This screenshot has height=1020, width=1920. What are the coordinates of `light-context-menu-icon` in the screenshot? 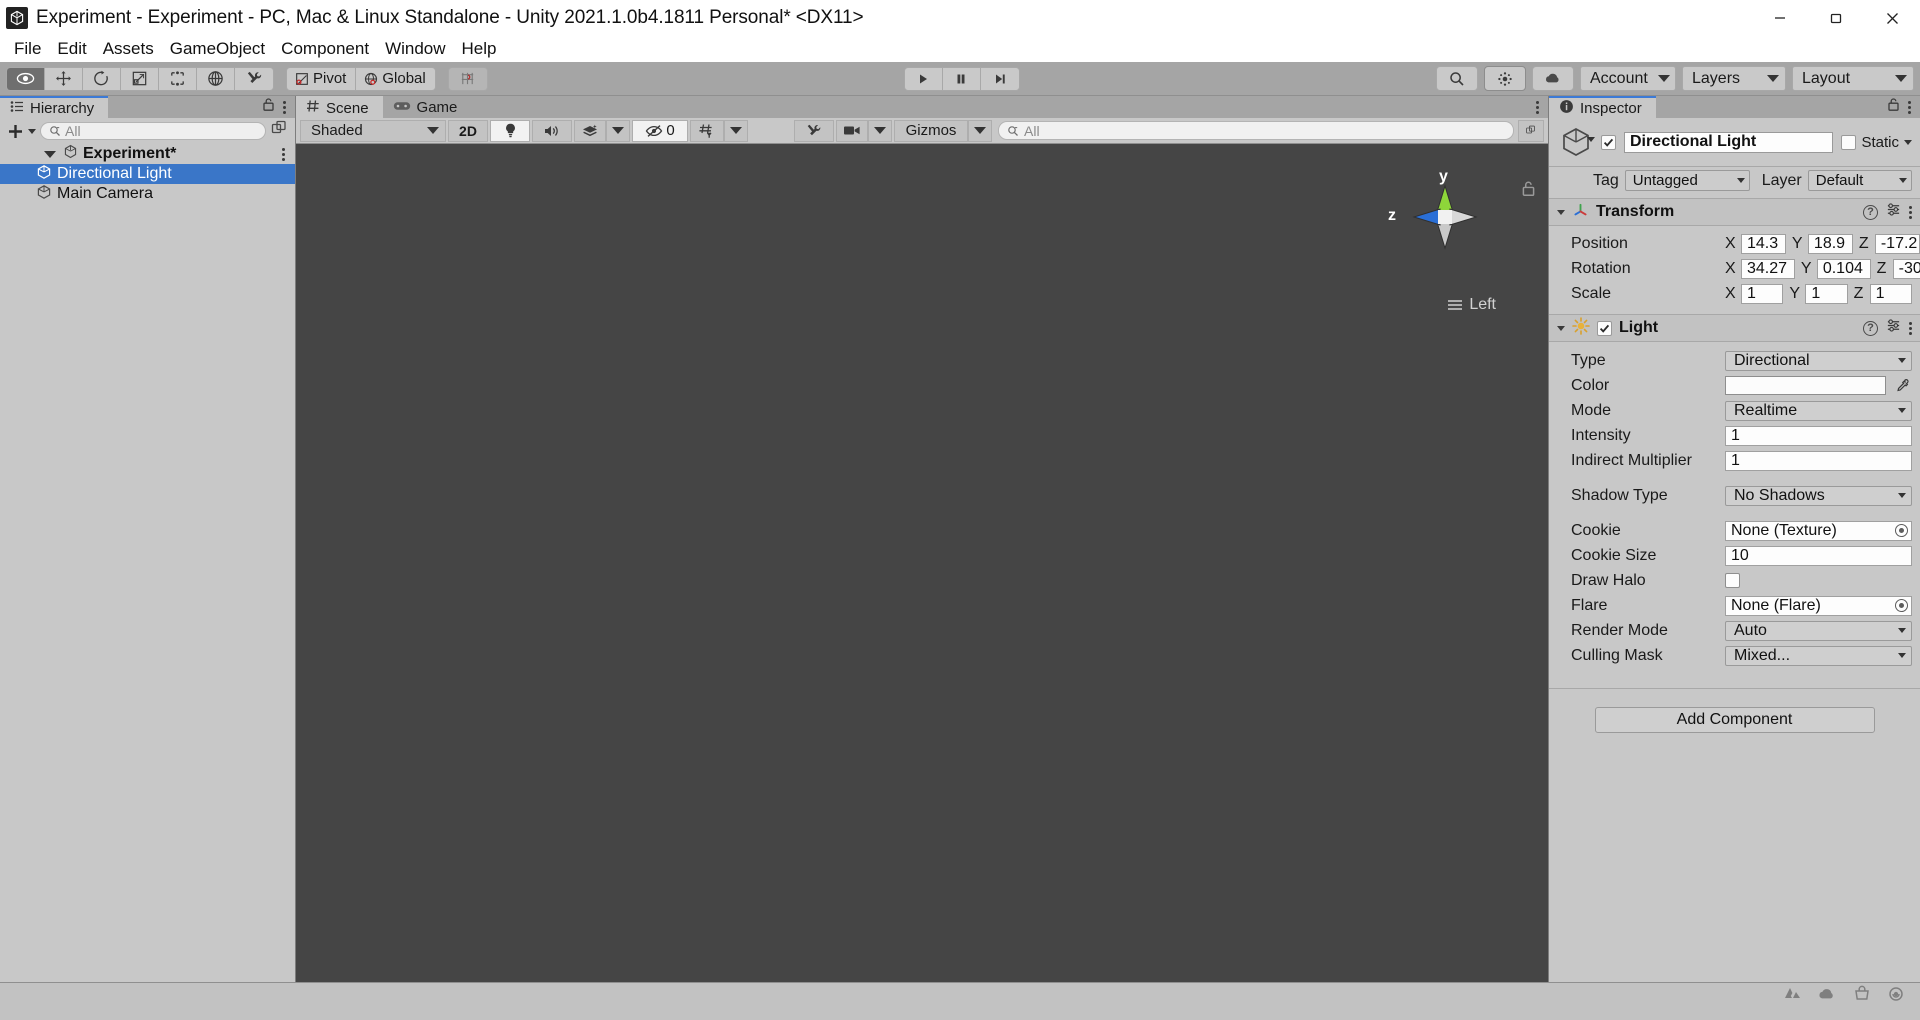 It's located at (1910, 328).